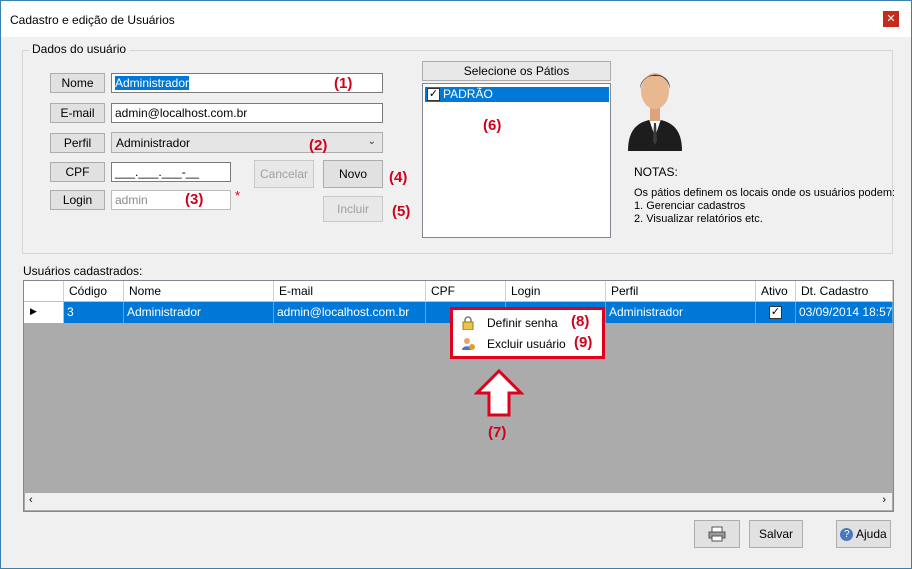 Image resolution: width=912 pixels, height=569 pixels. I want to click on close-button: ✕, so click(891, 19).